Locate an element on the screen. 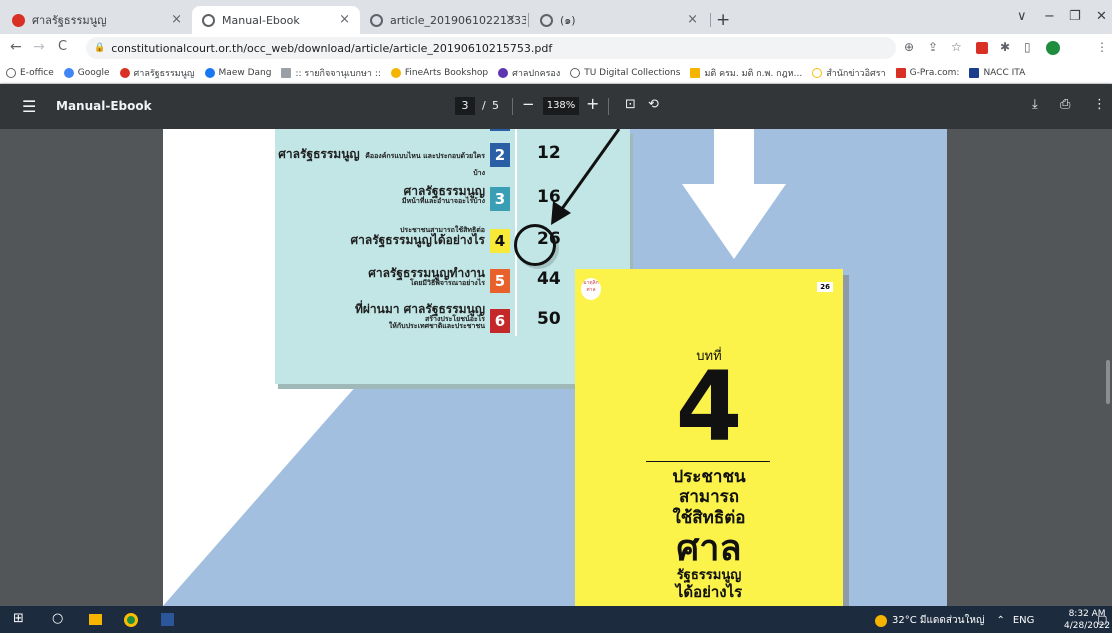 This screenshot has width=1112, height=633. tab-search-button: ∨ is located at coordinates (1022, 16).